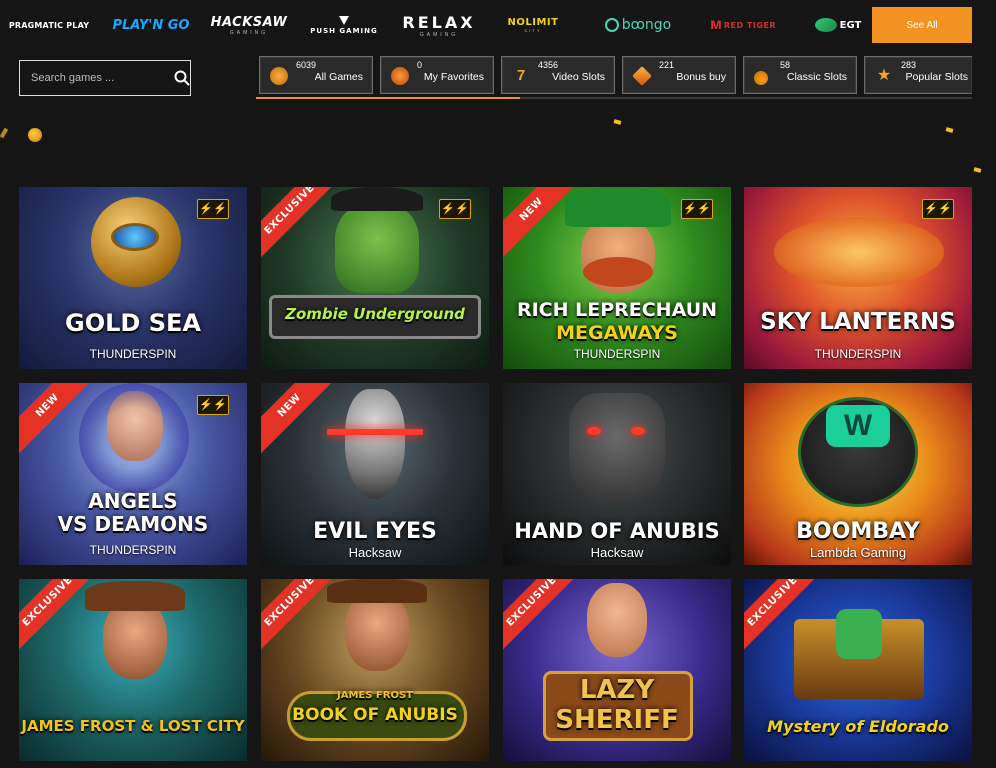 Image resolution: width=996 pixels, height=768 pixels. Describe the element at coordinates (437, 75) in the screenshot. I see `tab-my-favorites: 0 My Favorites` at that location.